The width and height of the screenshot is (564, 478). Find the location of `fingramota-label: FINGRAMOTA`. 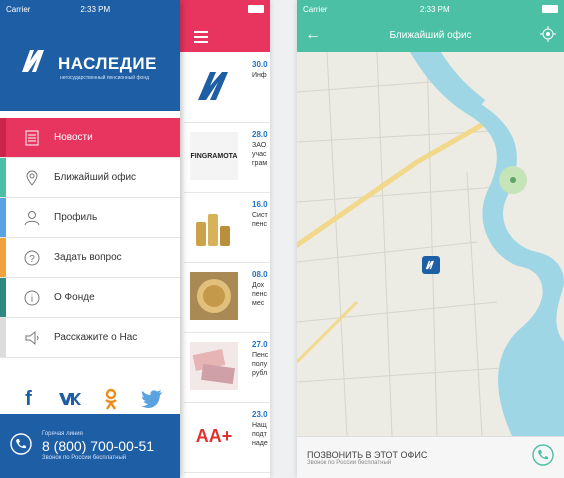

fingramota-label: FINGRAMOTA is located at coordinates (214, 156).